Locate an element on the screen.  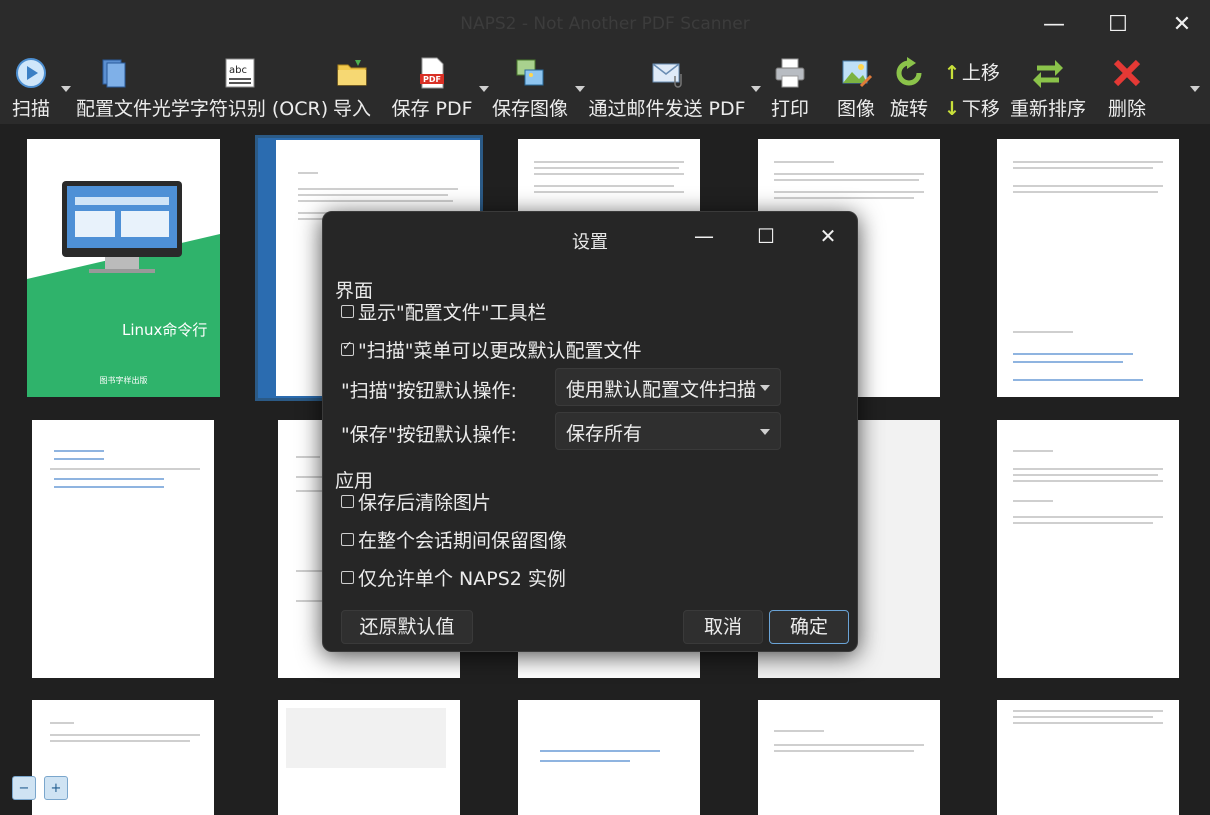
overflow-arrow is located at coordinates (1195, 89).